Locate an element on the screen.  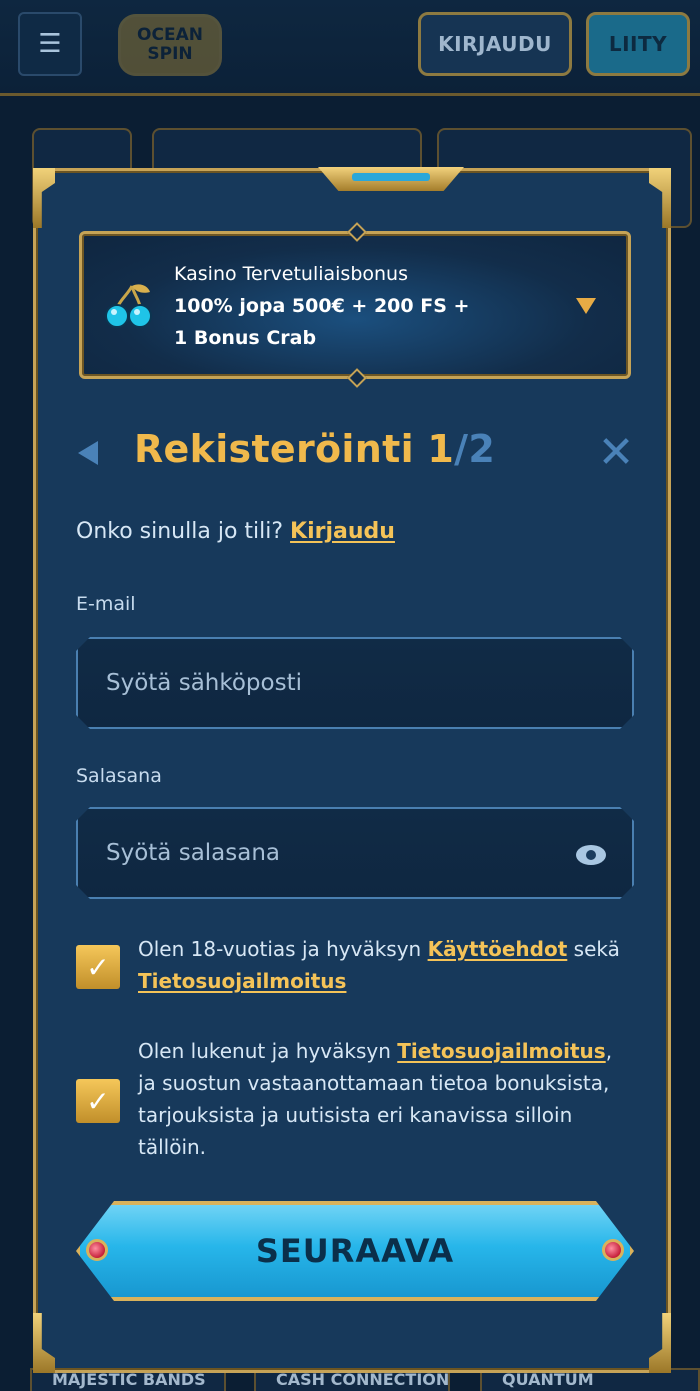
terms-link: Käyttöehdot is located at coordinates (498, 949).